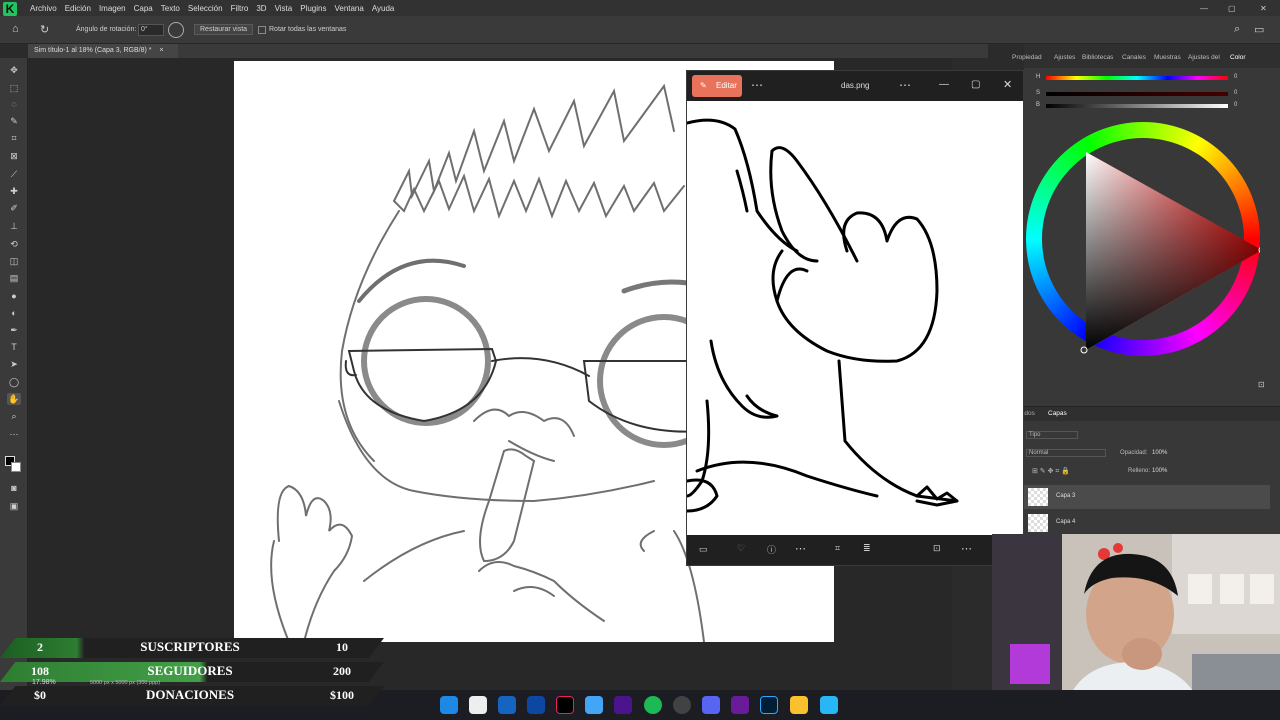 The width and height of the screenshot is (1280, 720). I want to click on crop-icon: ⌗, so click(837, 548).